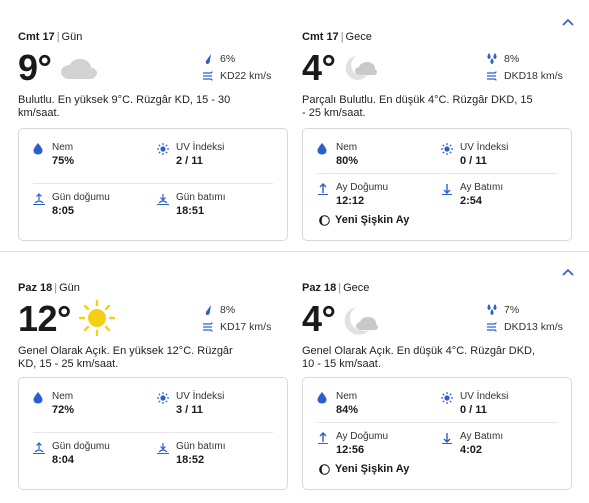 The height and width of the screenshot is (503, 589). What do you see at coordinates (189, 161) in the screenshot?
I see `uv-value: 2 / 11` at bounding box center [189, 161].